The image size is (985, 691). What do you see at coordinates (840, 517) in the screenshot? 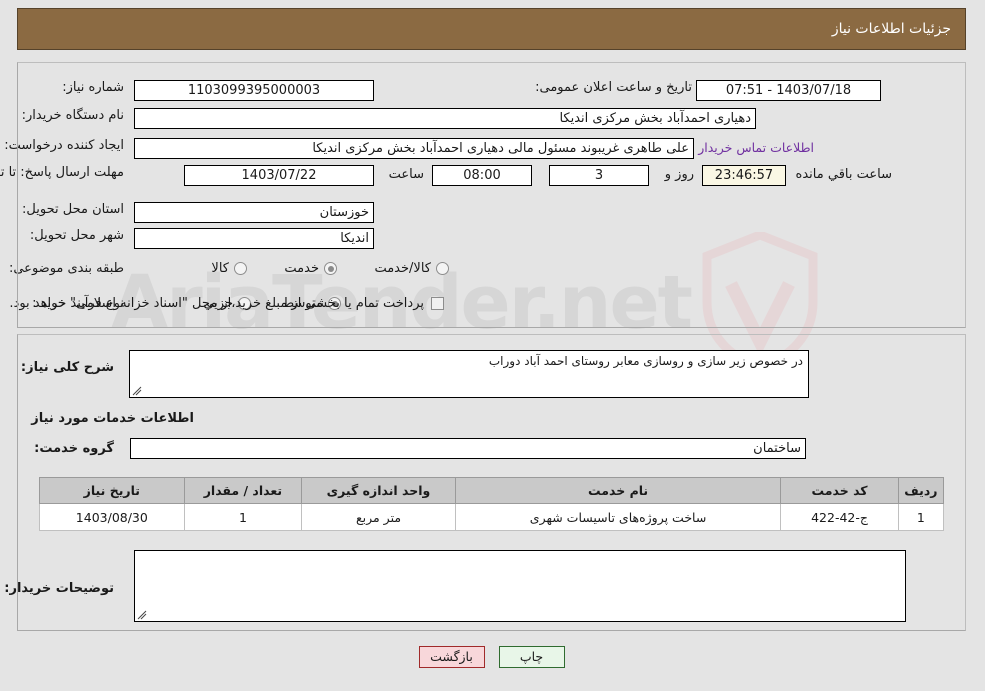
I see `cell-service-code: ج-42-422` at bounding box center [840, 517].